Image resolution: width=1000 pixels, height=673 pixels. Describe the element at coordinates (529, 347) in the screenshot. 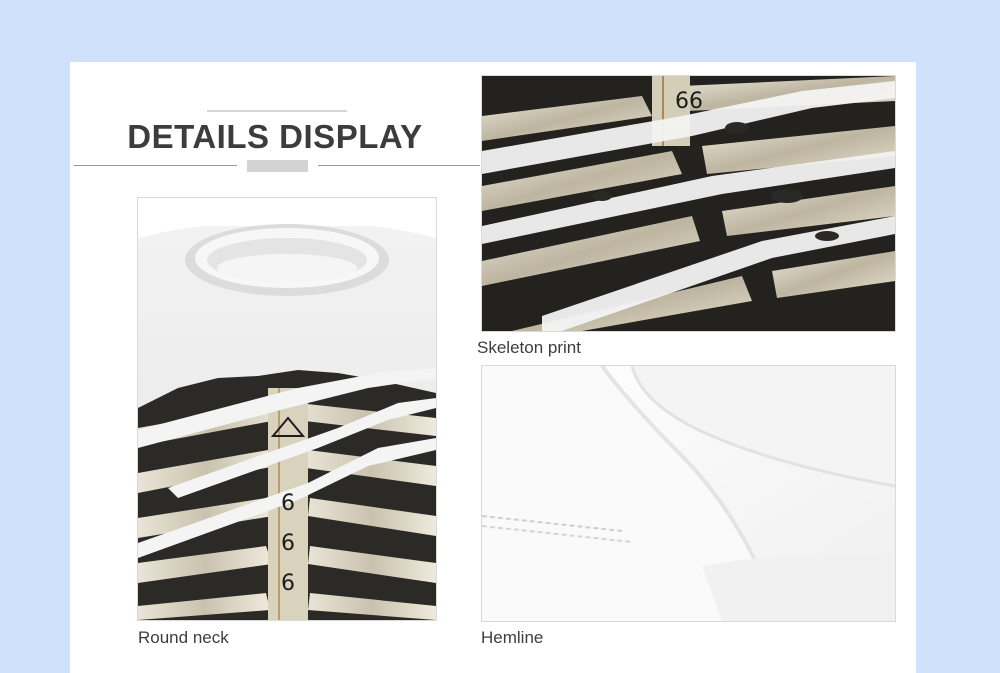

I see `skeleton-print-caption: Skeleton print` at that location.